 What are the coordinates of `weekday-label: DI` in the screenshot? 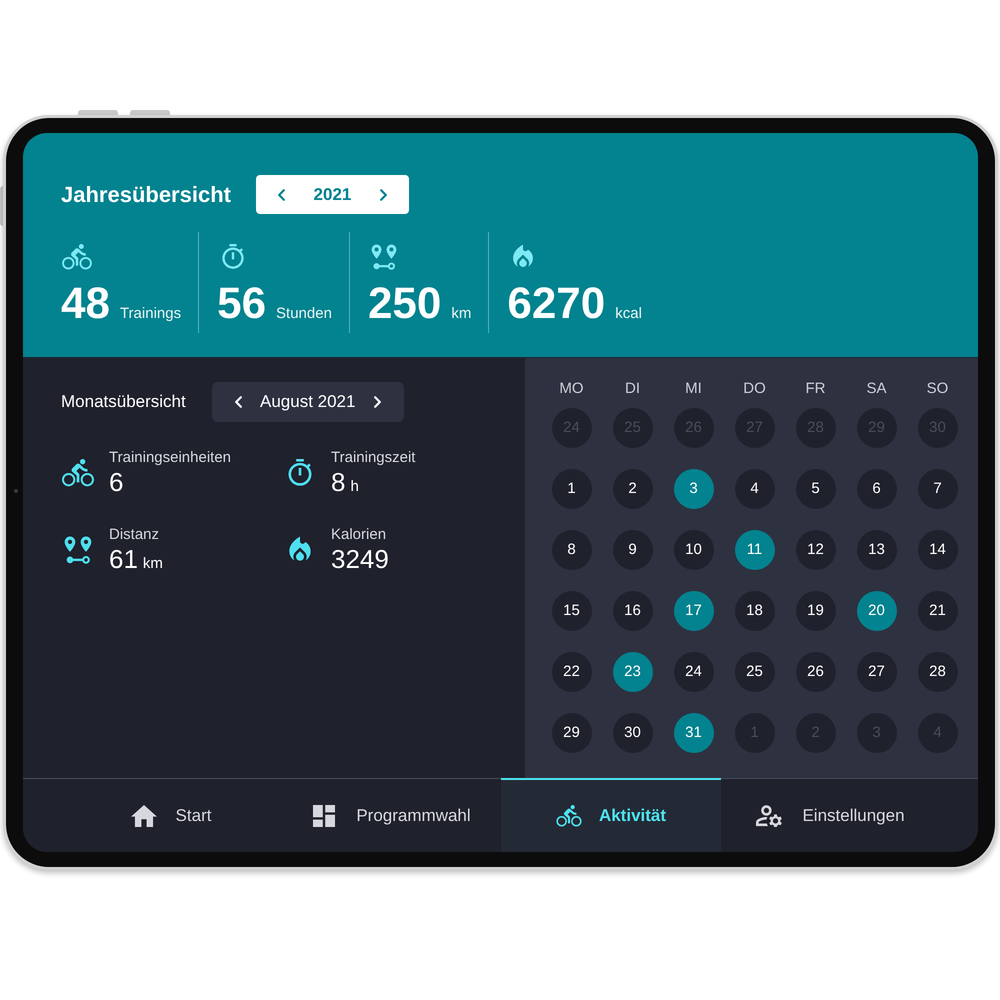 It's located at (632, 389).